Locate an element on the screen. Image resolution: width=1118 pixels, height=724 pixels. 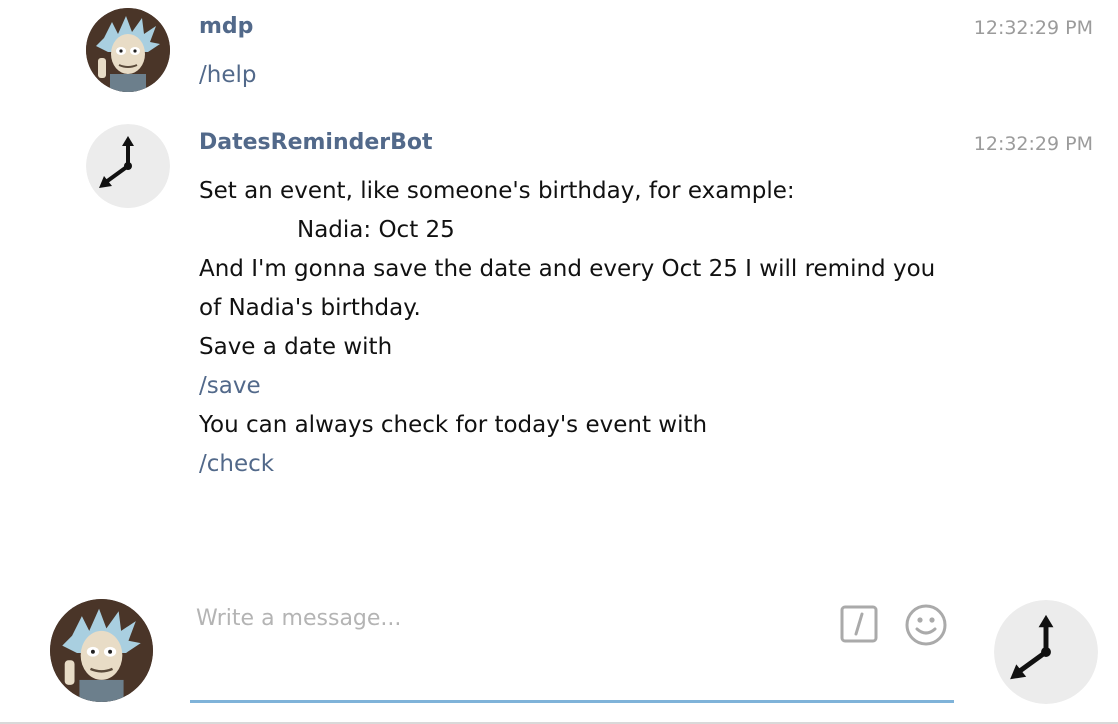
message-line-example: Nadia: Oct 25 is located at coordinates (376, 230).